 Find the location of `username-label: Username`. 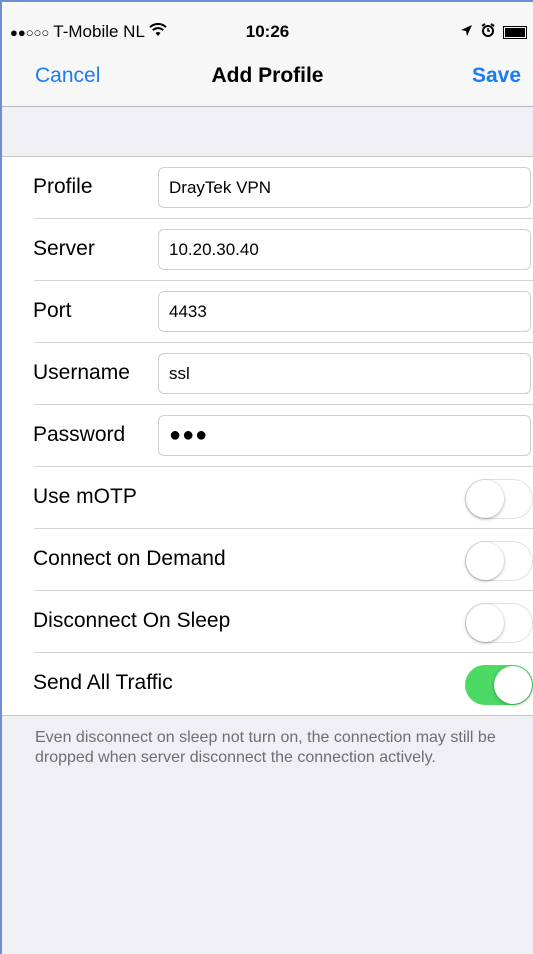

username-label: Username is located at coordinates (81, 372).